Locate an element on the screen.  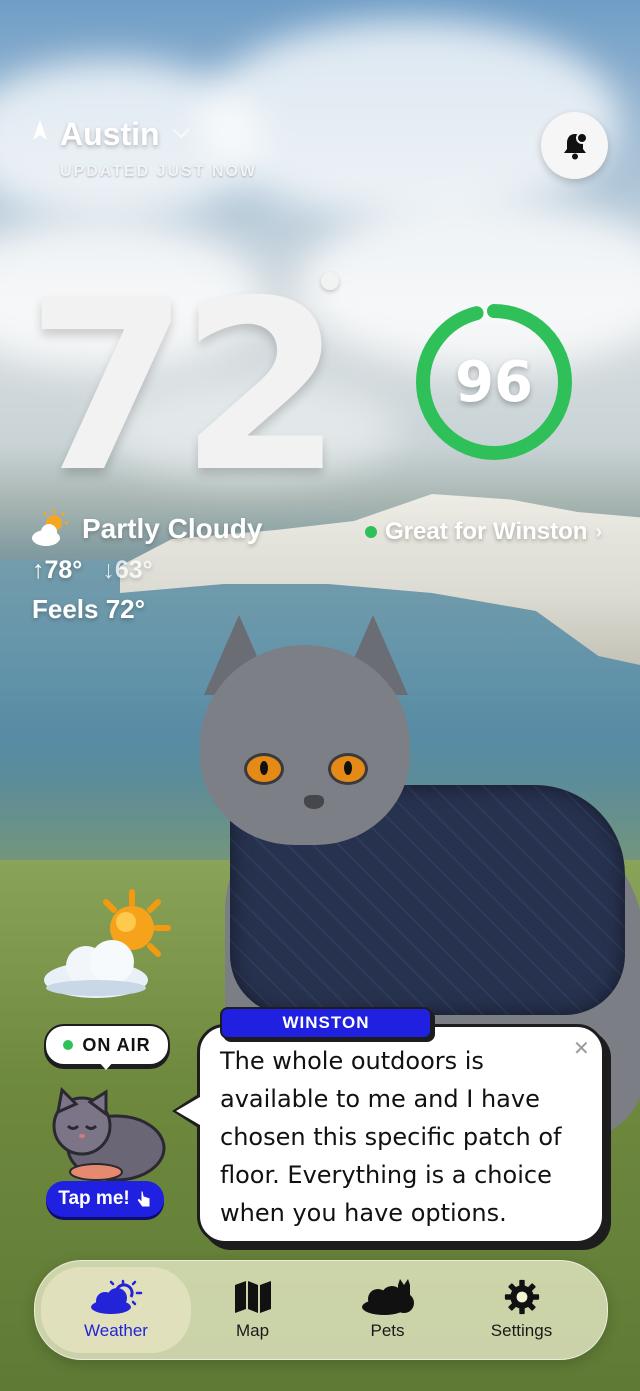
pet-suitability-label: Great for Winston is located at coordinates (486, 531).